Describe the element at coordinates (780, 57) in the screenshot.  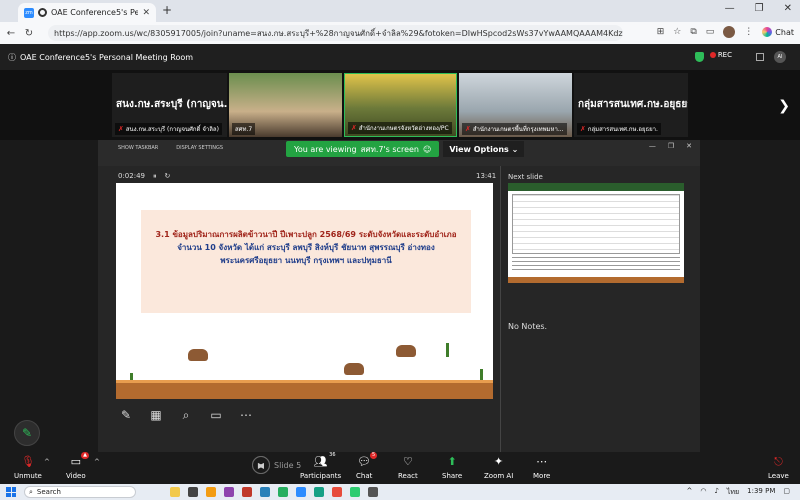
I see `ai-companion-icon: AI` at that location.